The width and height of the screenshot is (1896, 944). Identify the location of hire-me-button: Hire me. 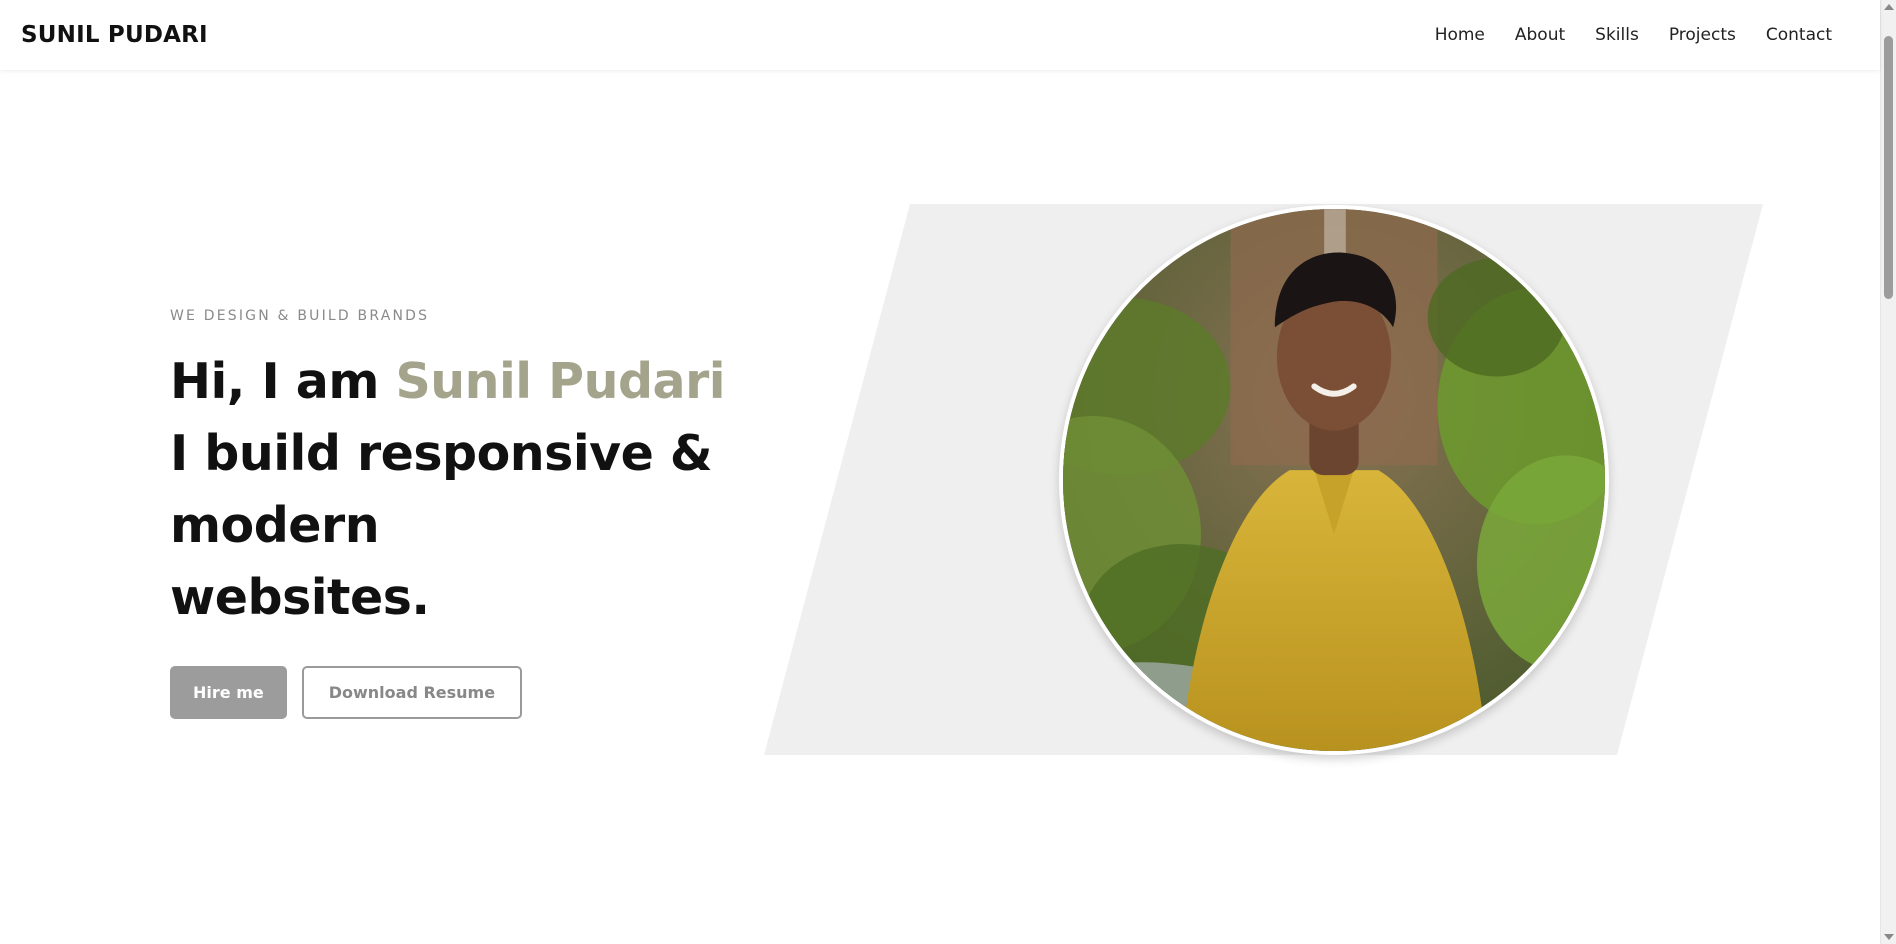
(228, 692).